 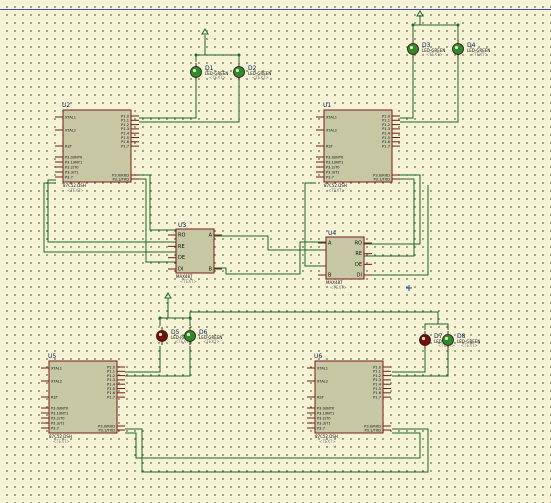 I want to click on transceiver-u3: U3ROREDEDIABMAX487<TEXT>, so click(x=195, y=253).